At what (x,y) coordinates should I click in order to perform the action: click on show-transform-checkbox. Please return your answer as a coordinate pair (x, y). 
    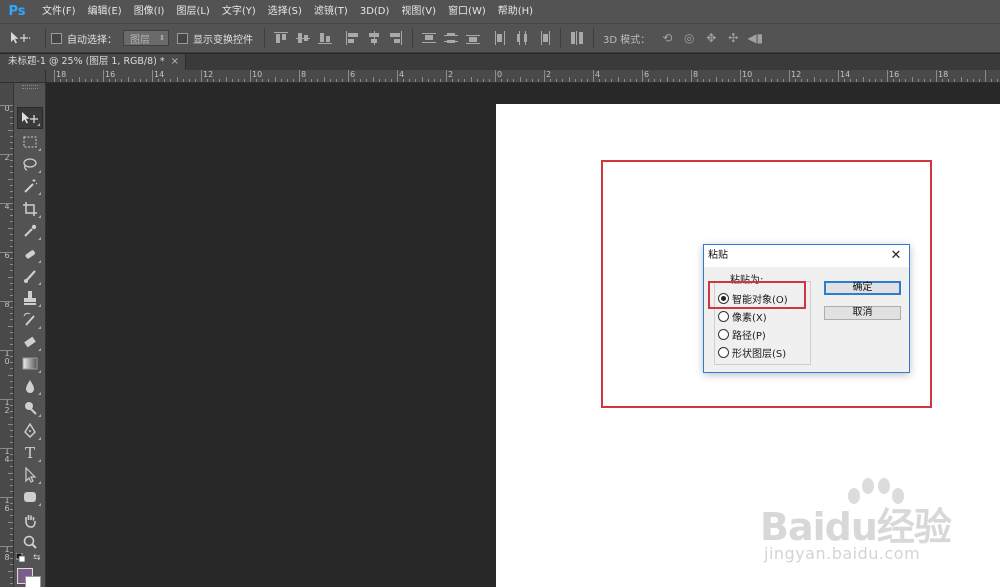
    Looking at the image, I should click on (182, 38).